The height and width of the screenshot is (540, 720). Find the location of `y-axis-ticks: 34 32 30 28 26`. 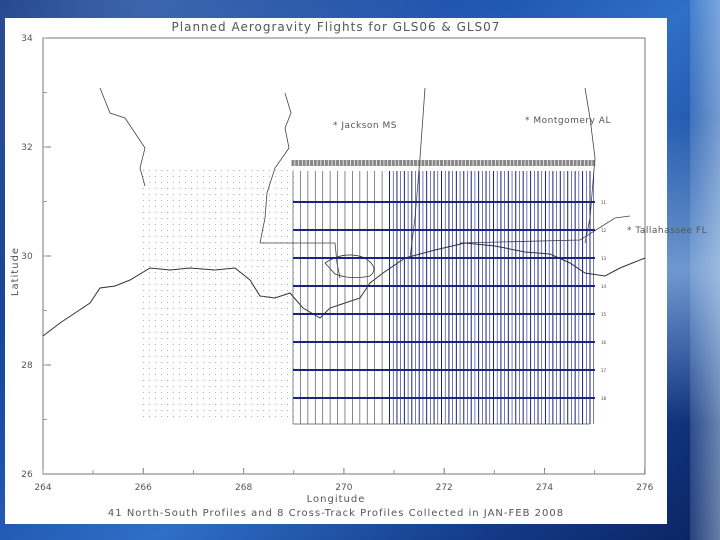

y-axis-ticks: 34 32 30 28 26 is located at coordinates (36, 257).